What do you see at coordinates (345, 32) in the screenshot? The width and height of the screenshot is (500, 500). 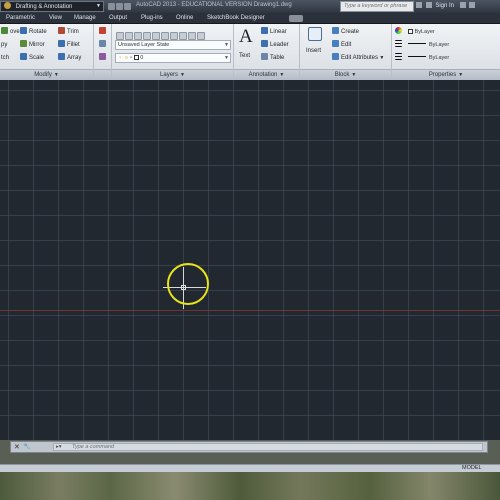 I see `create-block-button: Create` at bounding box center [345, 32].